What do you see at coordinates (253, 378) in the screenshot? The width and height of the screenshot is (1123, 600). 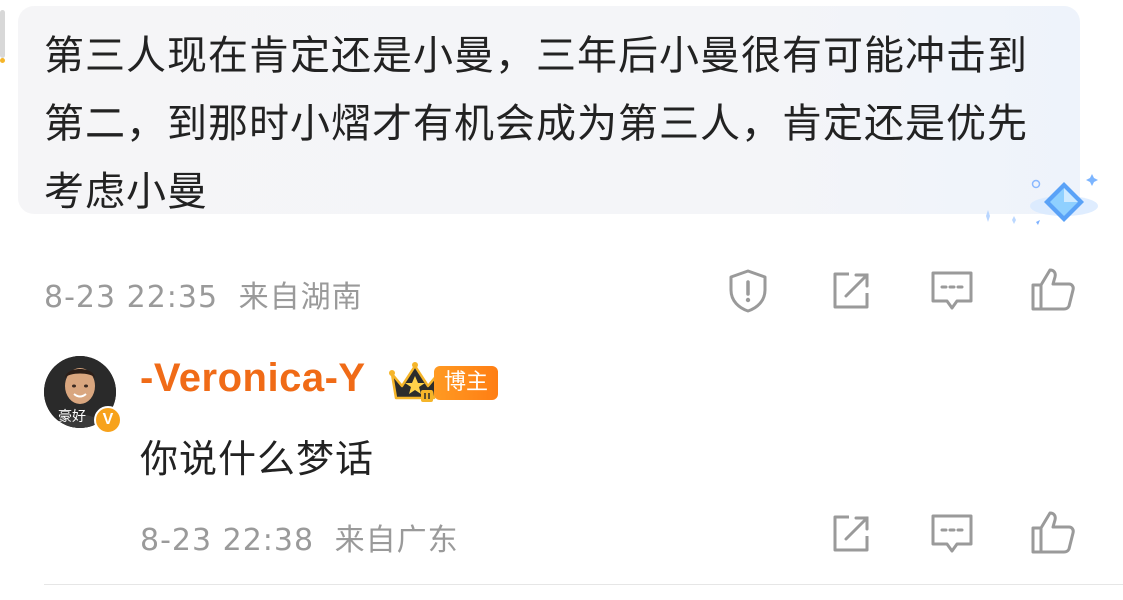 I see `reply-username: -Veronica-Y` at bounding box center [253, 378].